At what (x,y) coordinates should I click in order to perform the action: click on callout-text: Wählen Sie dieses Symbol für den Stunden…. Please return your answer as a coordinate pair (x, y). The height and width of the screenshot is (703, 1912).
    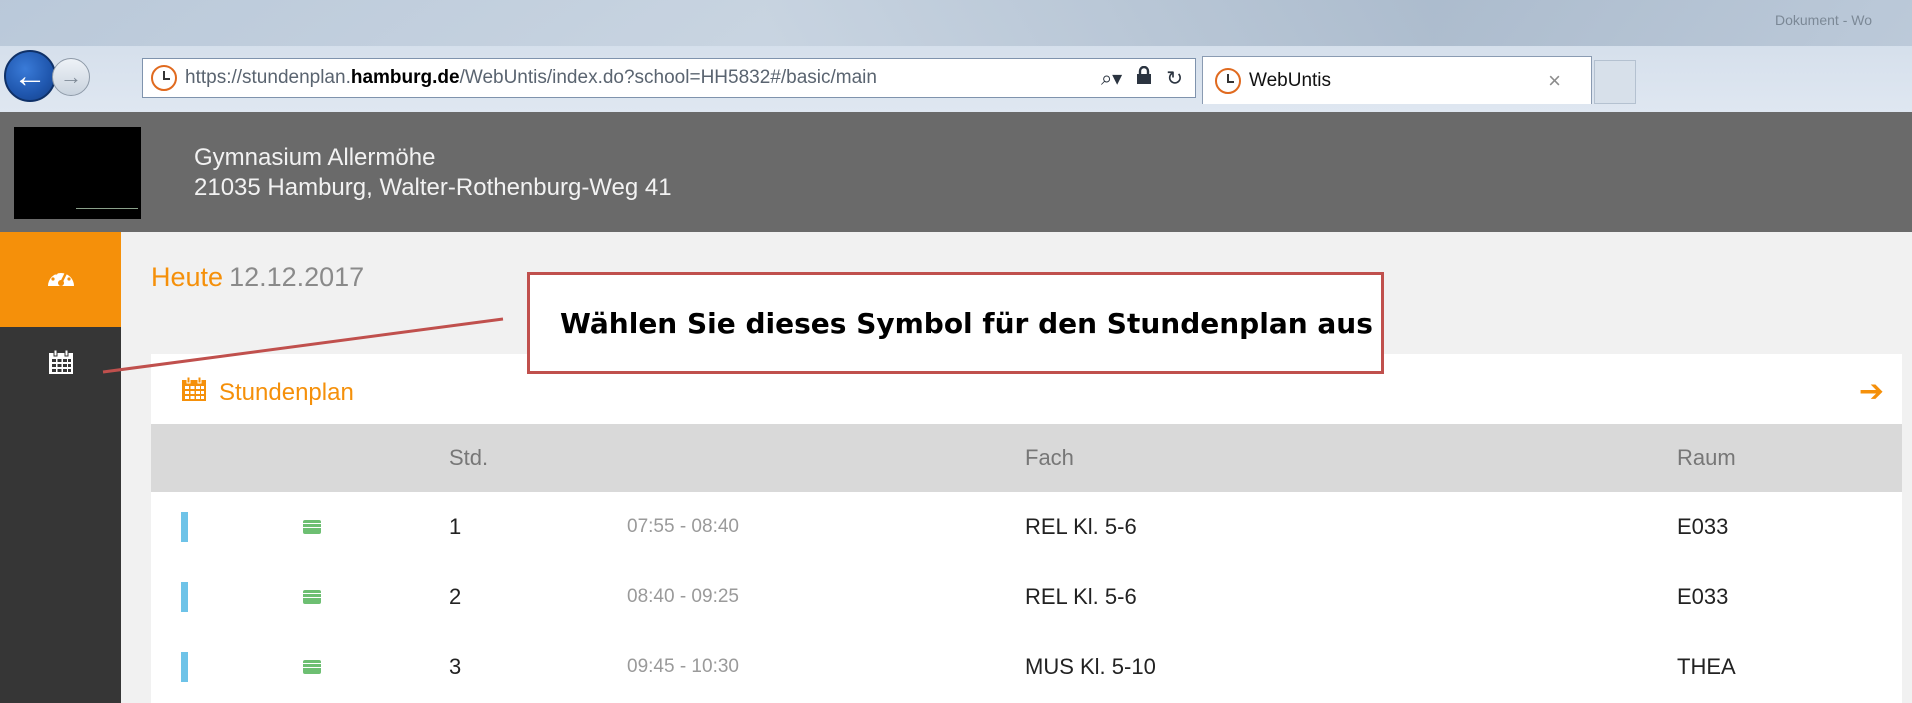
    Looking at the image, I should click on (966, 323).